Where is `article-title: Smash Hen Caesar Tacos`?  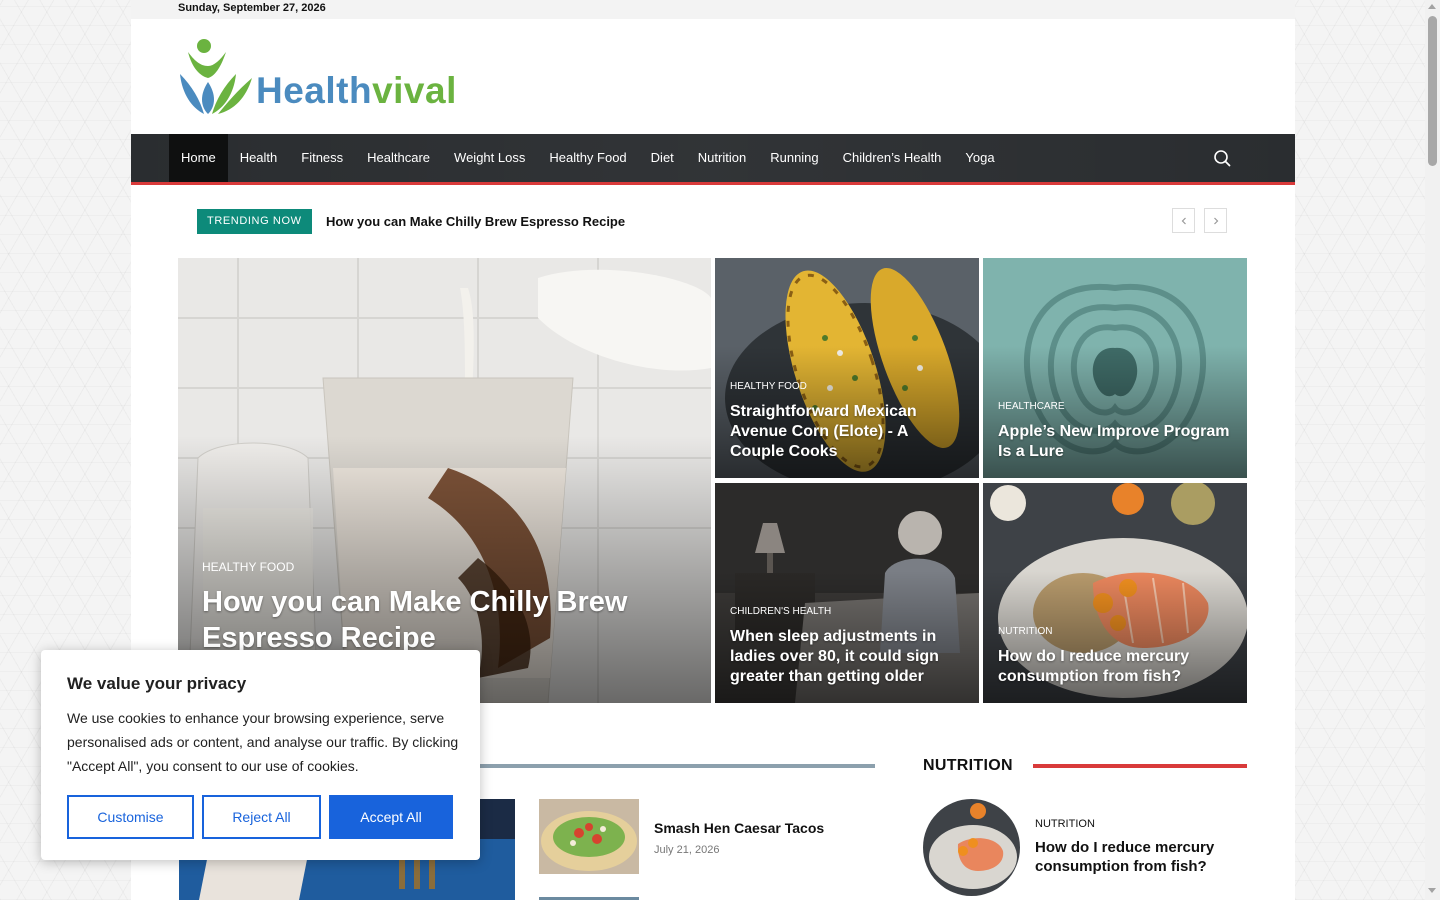 article-title: Smash Hen Caesar Tacos is located at coordinates (739, 828).